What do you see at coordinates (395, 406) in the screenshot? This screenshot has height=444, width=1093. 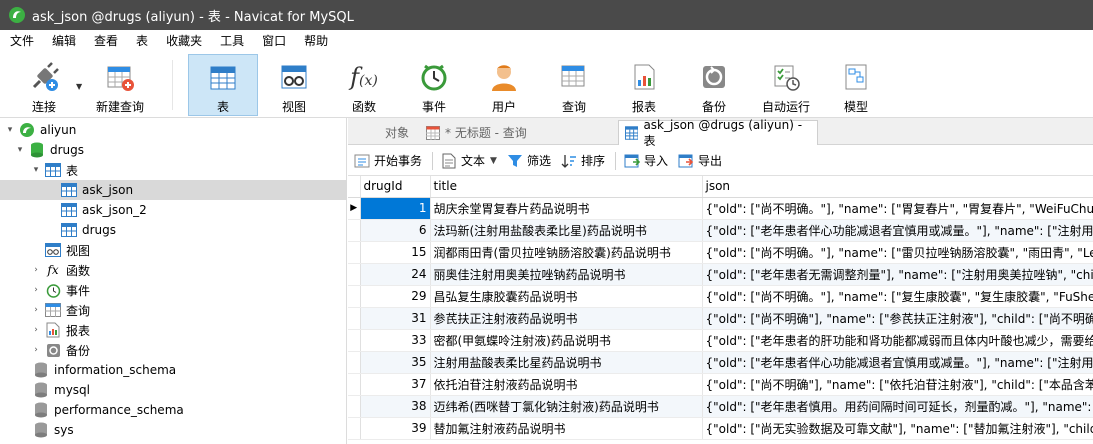 I see `cell-drugid: 38` at bounding box center [395, 406].